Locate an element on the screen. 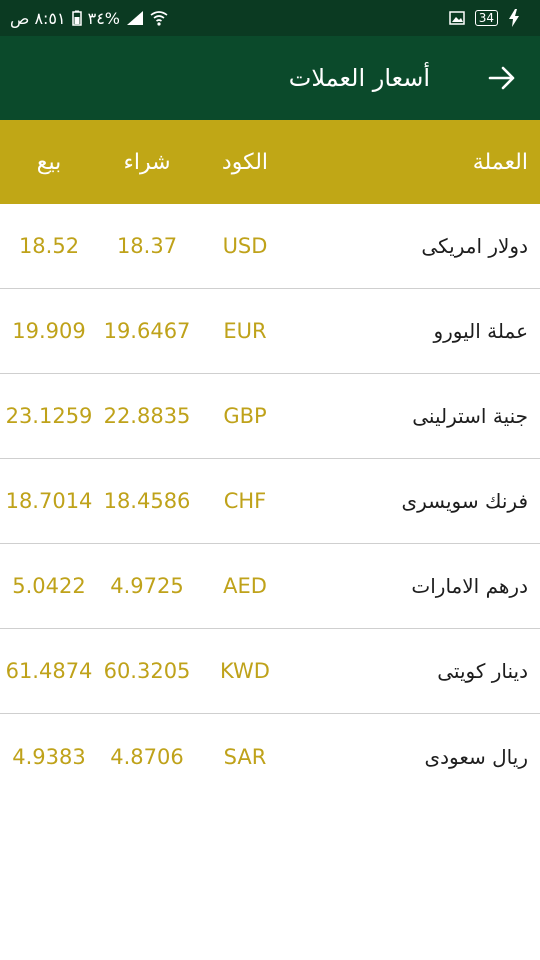 This screenshot has height=960, width=540. header-currency: العملة is located at coordinates (500, 162).